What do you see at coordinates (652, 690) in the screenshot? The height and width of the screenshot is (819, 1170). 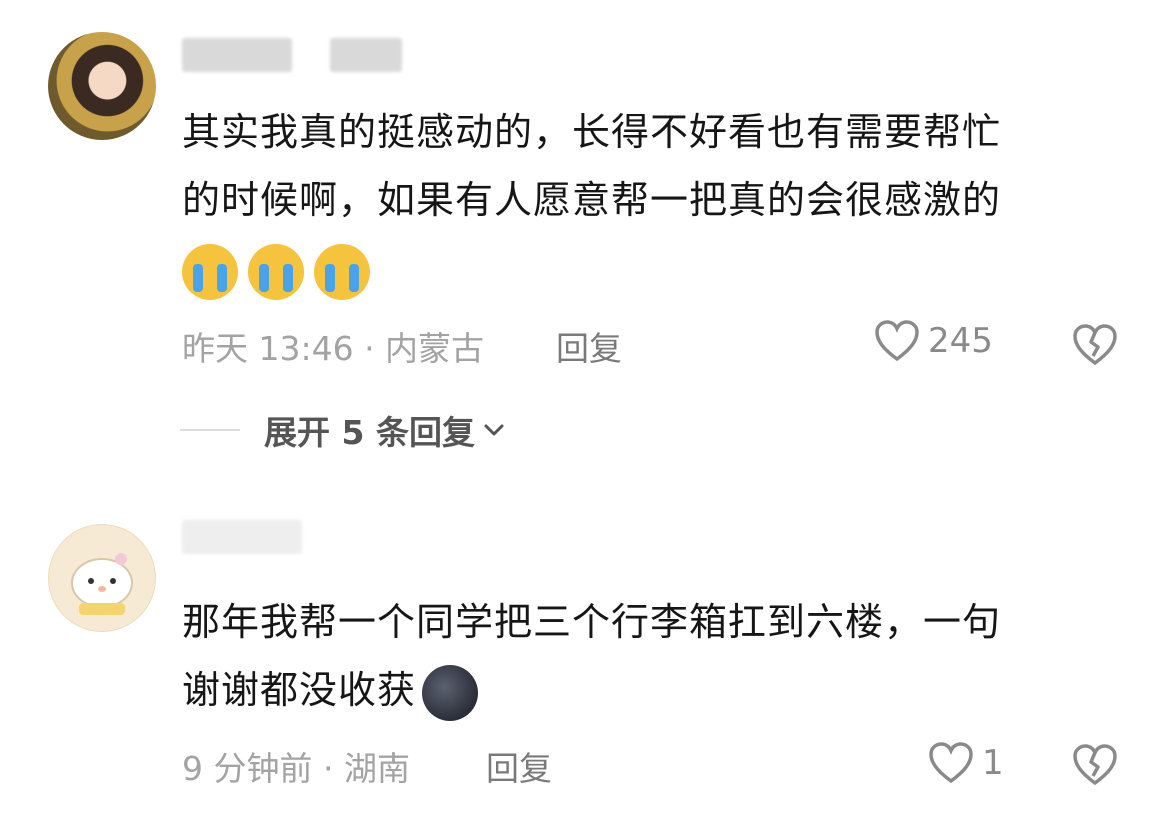 I see `comment-text-line: 谢谢都没收获` at bounding box center [652, 690].